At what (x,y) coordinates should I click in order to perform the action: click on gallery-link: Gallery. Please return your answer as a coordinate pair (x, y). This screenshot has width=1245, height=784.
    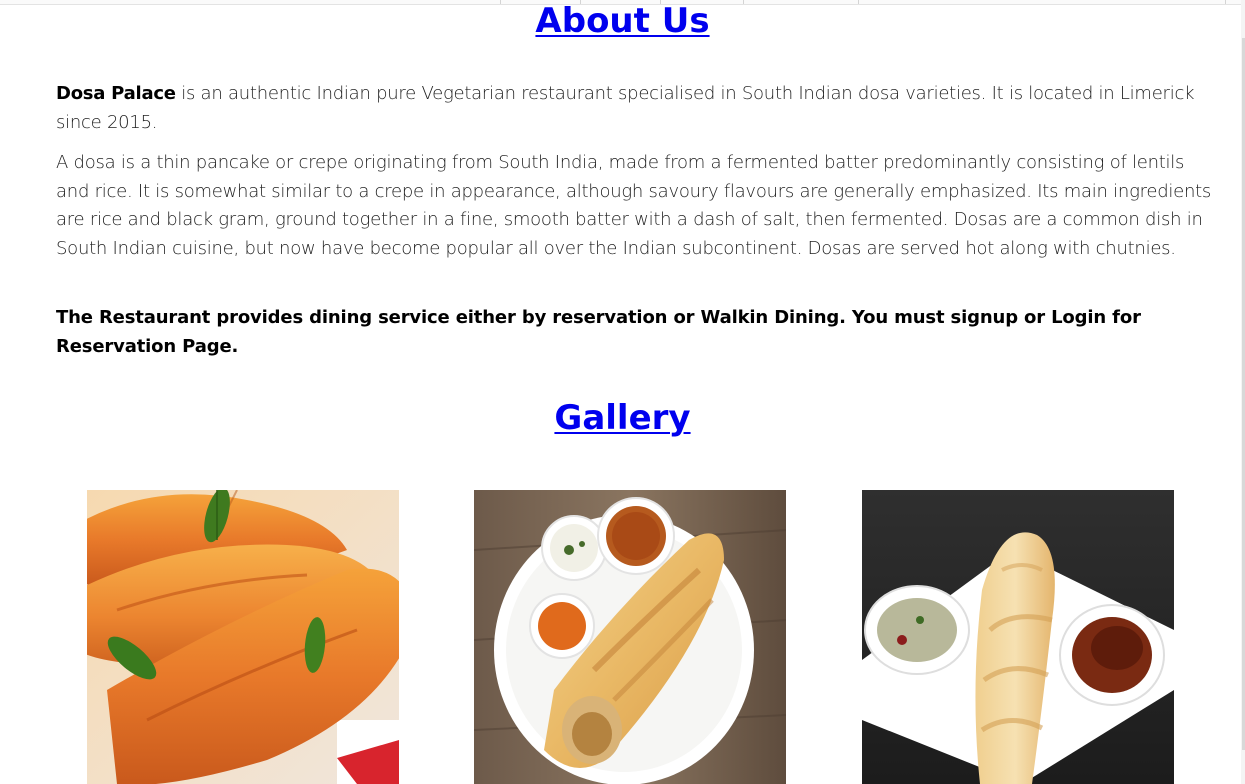
    Looking at the image, I should click on (622, 418).